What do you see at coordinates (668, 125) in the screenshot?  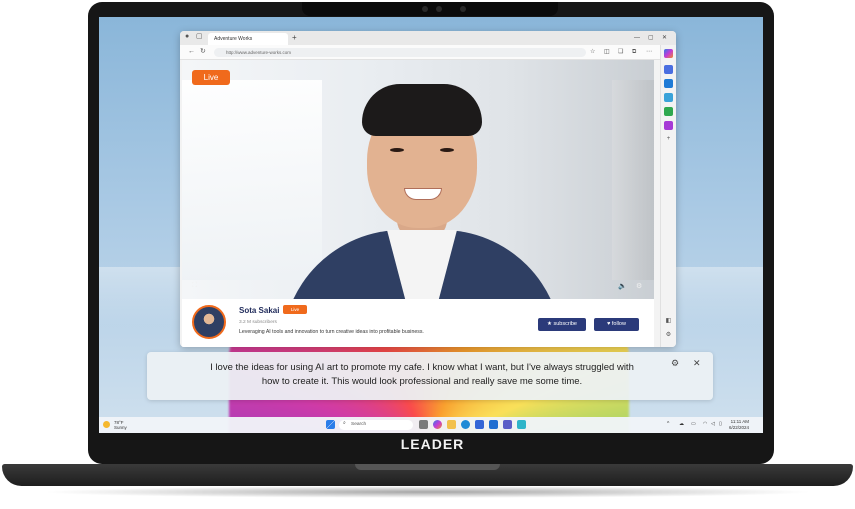 I see `designer-icon` at bounding box center [668, 125].